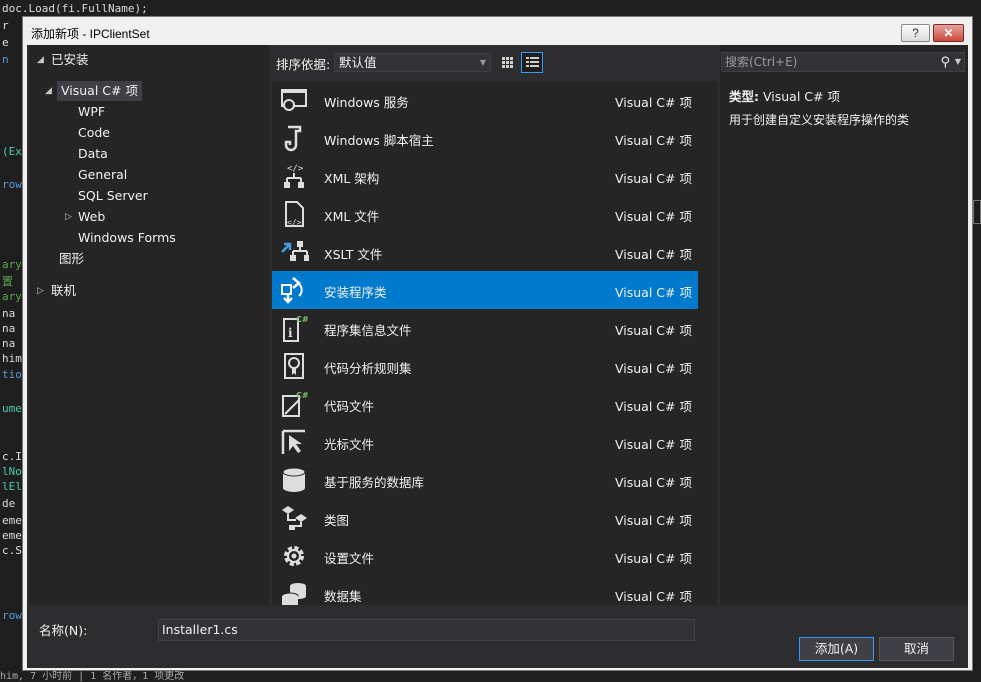  I want to click on dialog-footer: 名称(N): Installer1.cs 添加(A) 取消, so click(497, 636).